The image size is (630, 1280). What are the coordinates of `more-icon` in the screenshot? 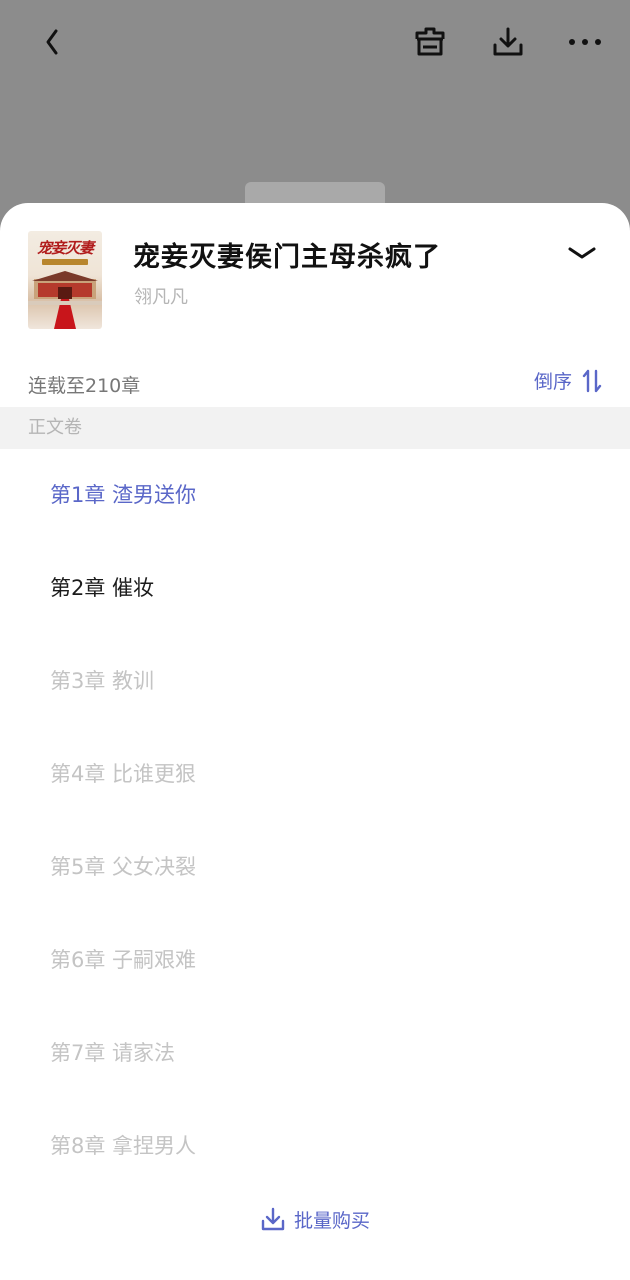 It's located at (585, 42).